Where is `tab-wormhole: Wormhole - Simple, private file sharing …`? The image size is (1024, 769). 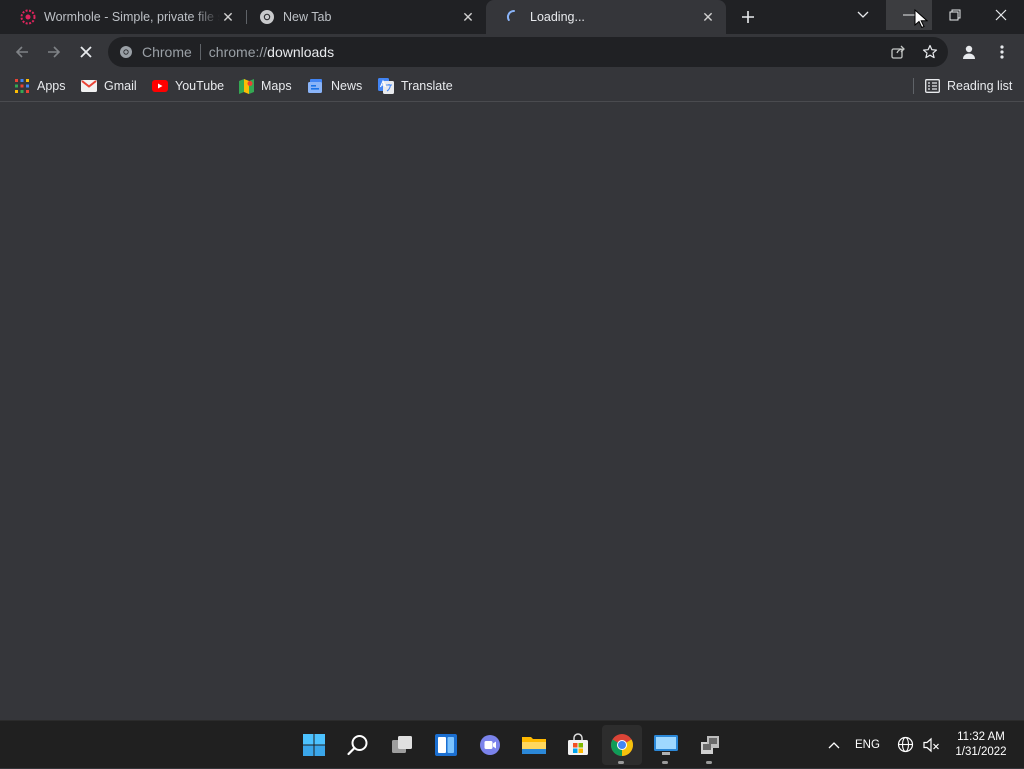 tab-wormhole: Wormhole - Simple, private file sharing … is located at coordinates (123, 17).